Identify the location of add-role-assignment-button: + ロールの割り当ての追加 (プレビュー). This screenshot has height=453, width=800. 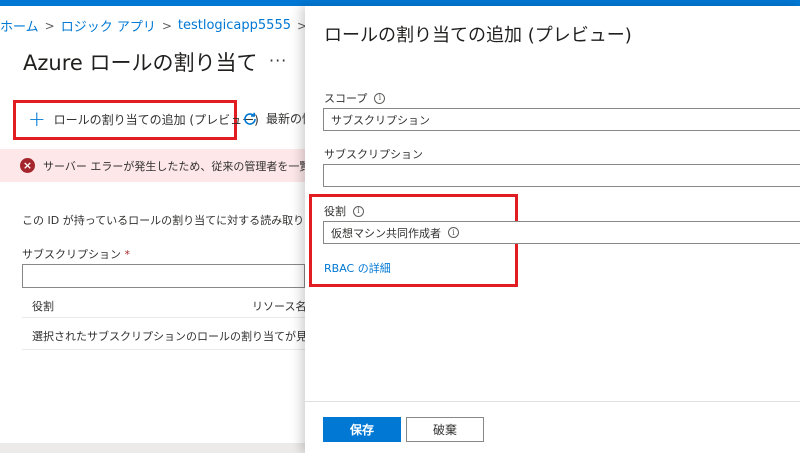
(143, 119).